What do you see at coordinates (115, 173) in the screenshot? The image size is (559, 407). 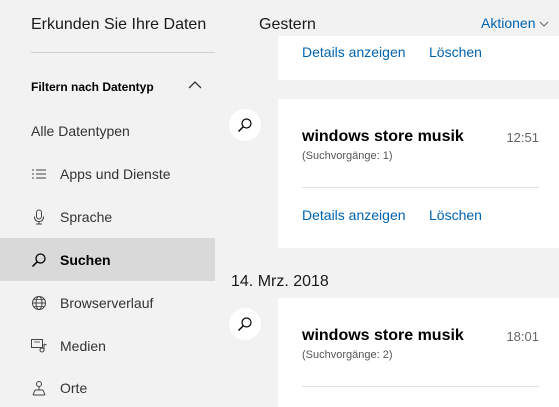 I see `sidebar-item-label: Apps und Dienste` at bounding box center [115, 173].